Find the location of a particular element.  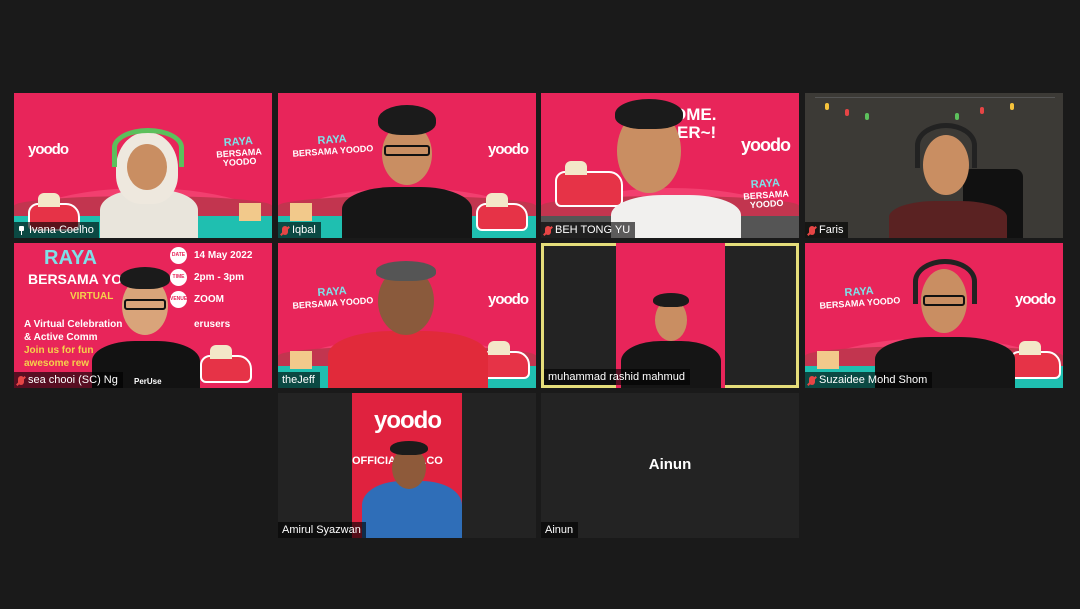

participant-name: Suzaidee Mohd Shom is located at coordinates (873, 380).